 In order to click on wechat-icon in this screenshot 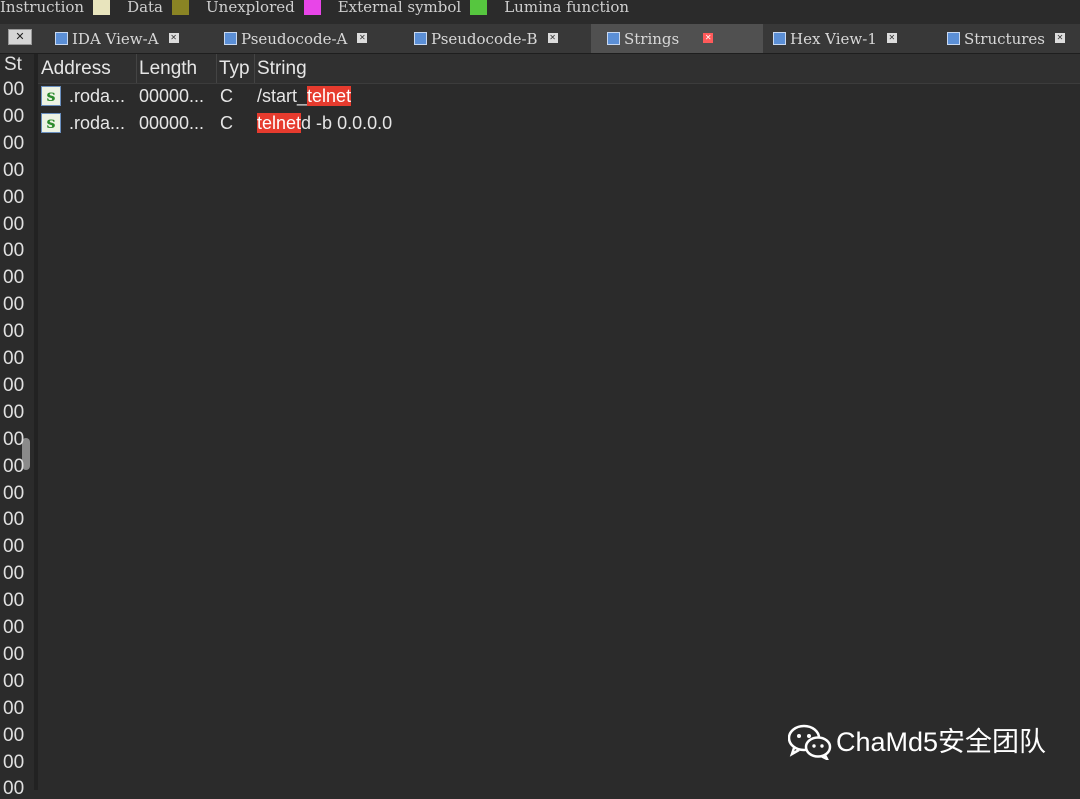, I will do `click(810, 742)`.